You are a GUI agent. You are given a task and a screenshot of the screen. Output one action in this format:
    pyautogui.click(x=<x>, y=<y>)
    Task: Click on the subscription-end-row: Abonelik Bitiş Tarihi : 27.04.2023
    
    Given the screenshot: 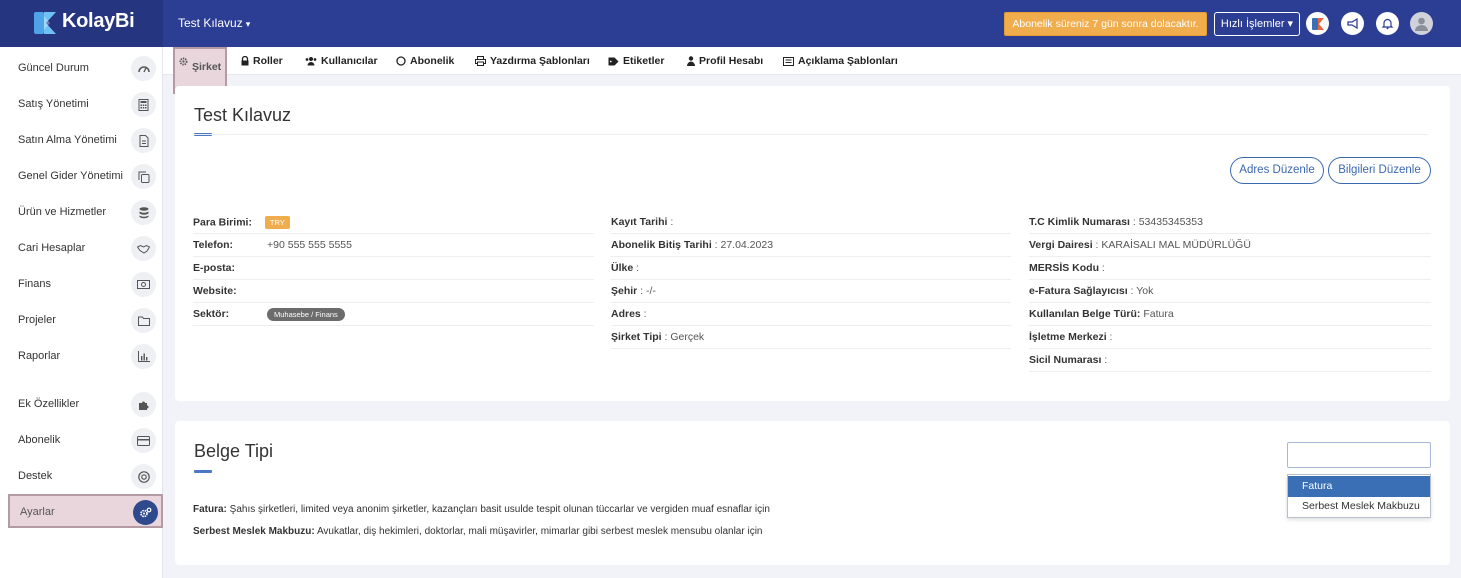 What is the action you would take?
    pyautogui.click(x=811, y=245)
    